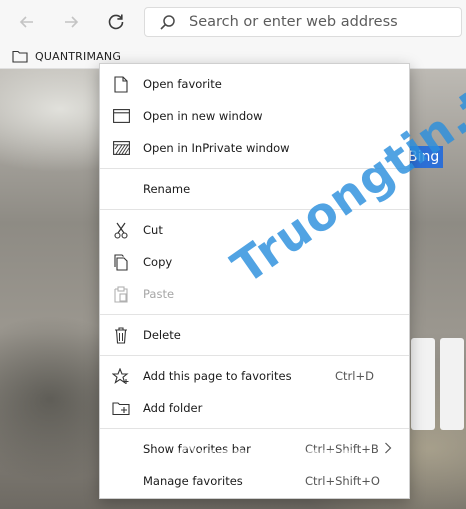 The height and width of the screenshot is (509, 466). Describe the element at coordinates (254, 230) in the screenshot. I see `menu-item-cut: Cut` at that location.